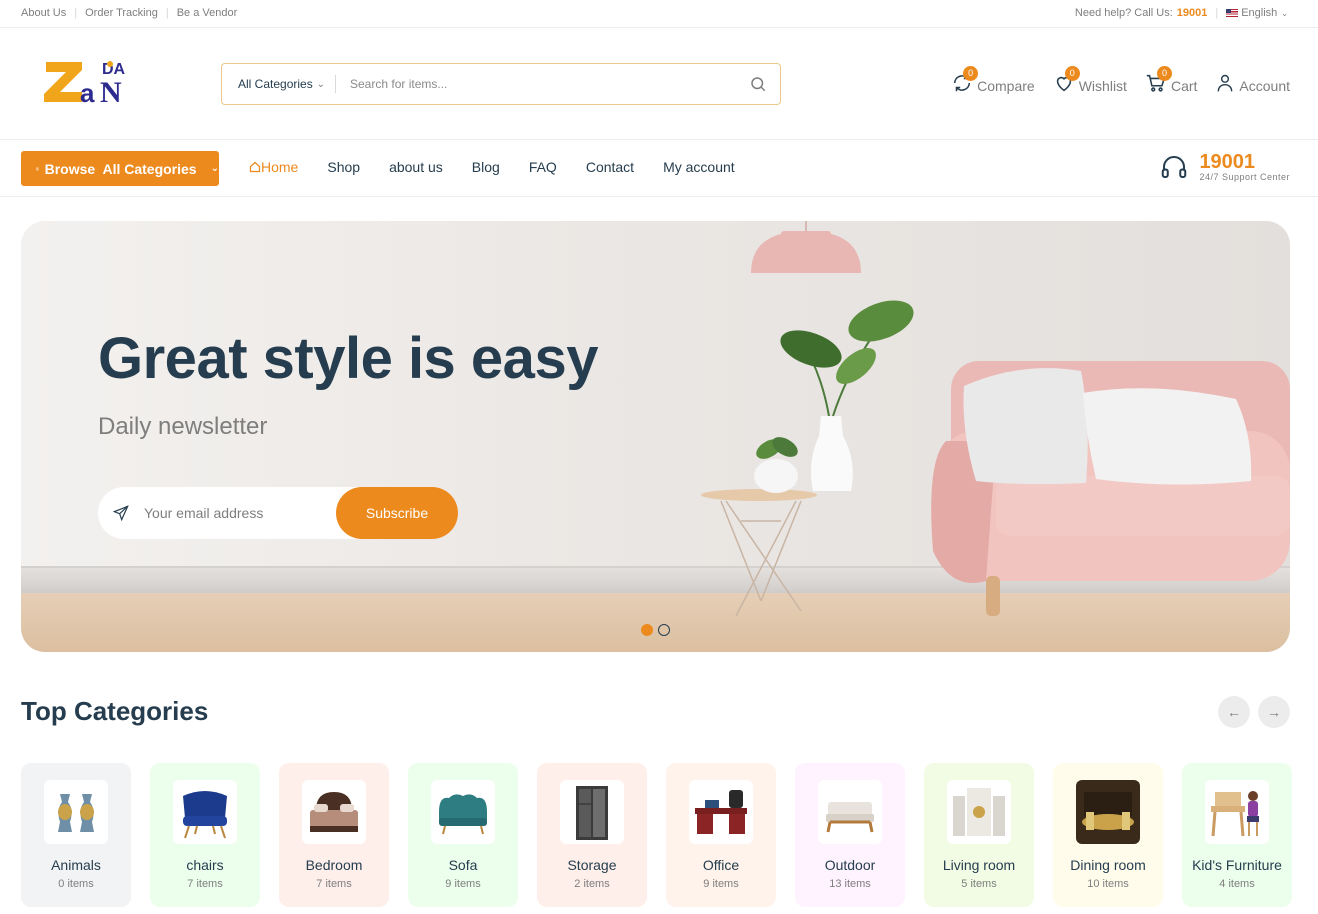 This screenshot has width=1318, height=914. Describe the element at coordinates (1264, 86) in the screenshot. I see `account-label: Account` at that location.